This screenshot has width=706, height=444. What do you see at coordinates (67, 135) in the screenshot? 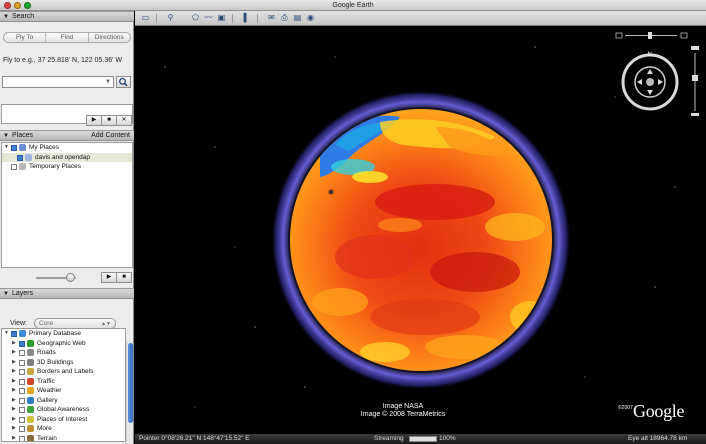
I see `places-panel-header: ▼ Places Add Content` at bounding box center [67, 135].